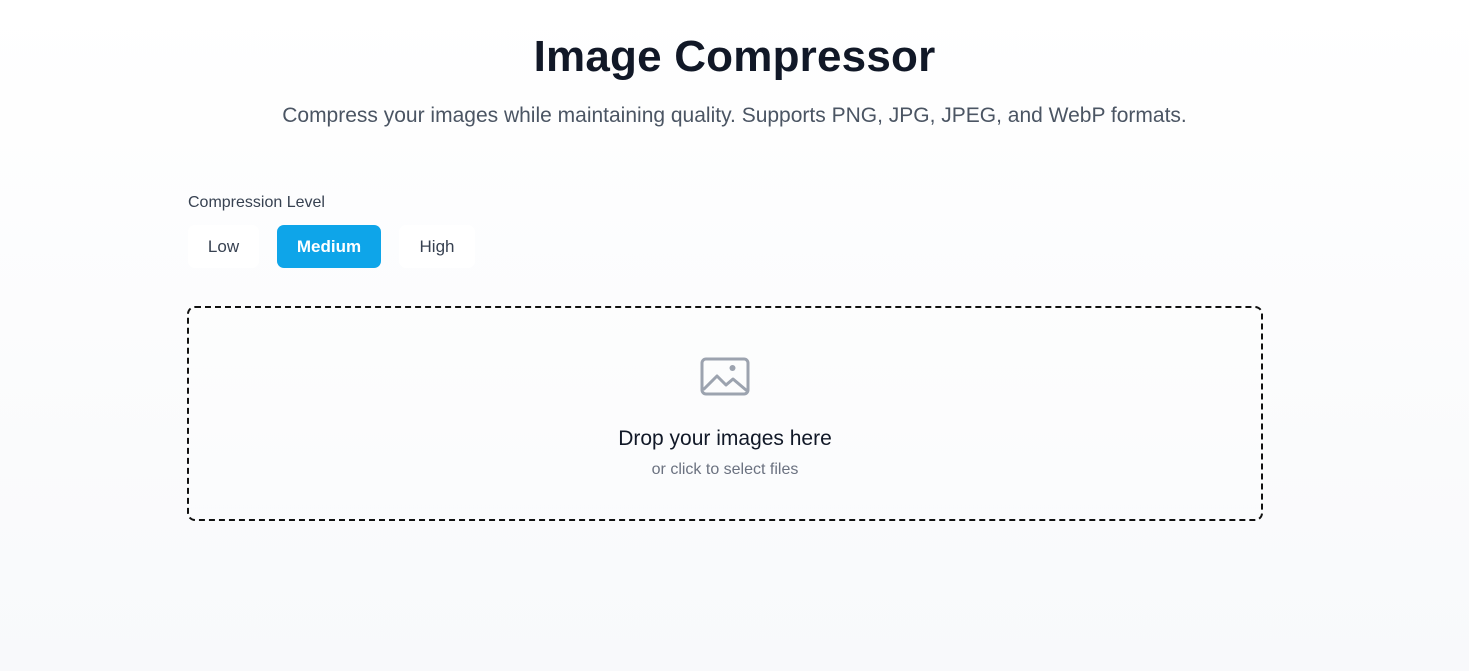 This screenshot has height=671, width=1469. Describe the element at coordinates (725, 376) in the screenshot. I see `image-icon` at that location.